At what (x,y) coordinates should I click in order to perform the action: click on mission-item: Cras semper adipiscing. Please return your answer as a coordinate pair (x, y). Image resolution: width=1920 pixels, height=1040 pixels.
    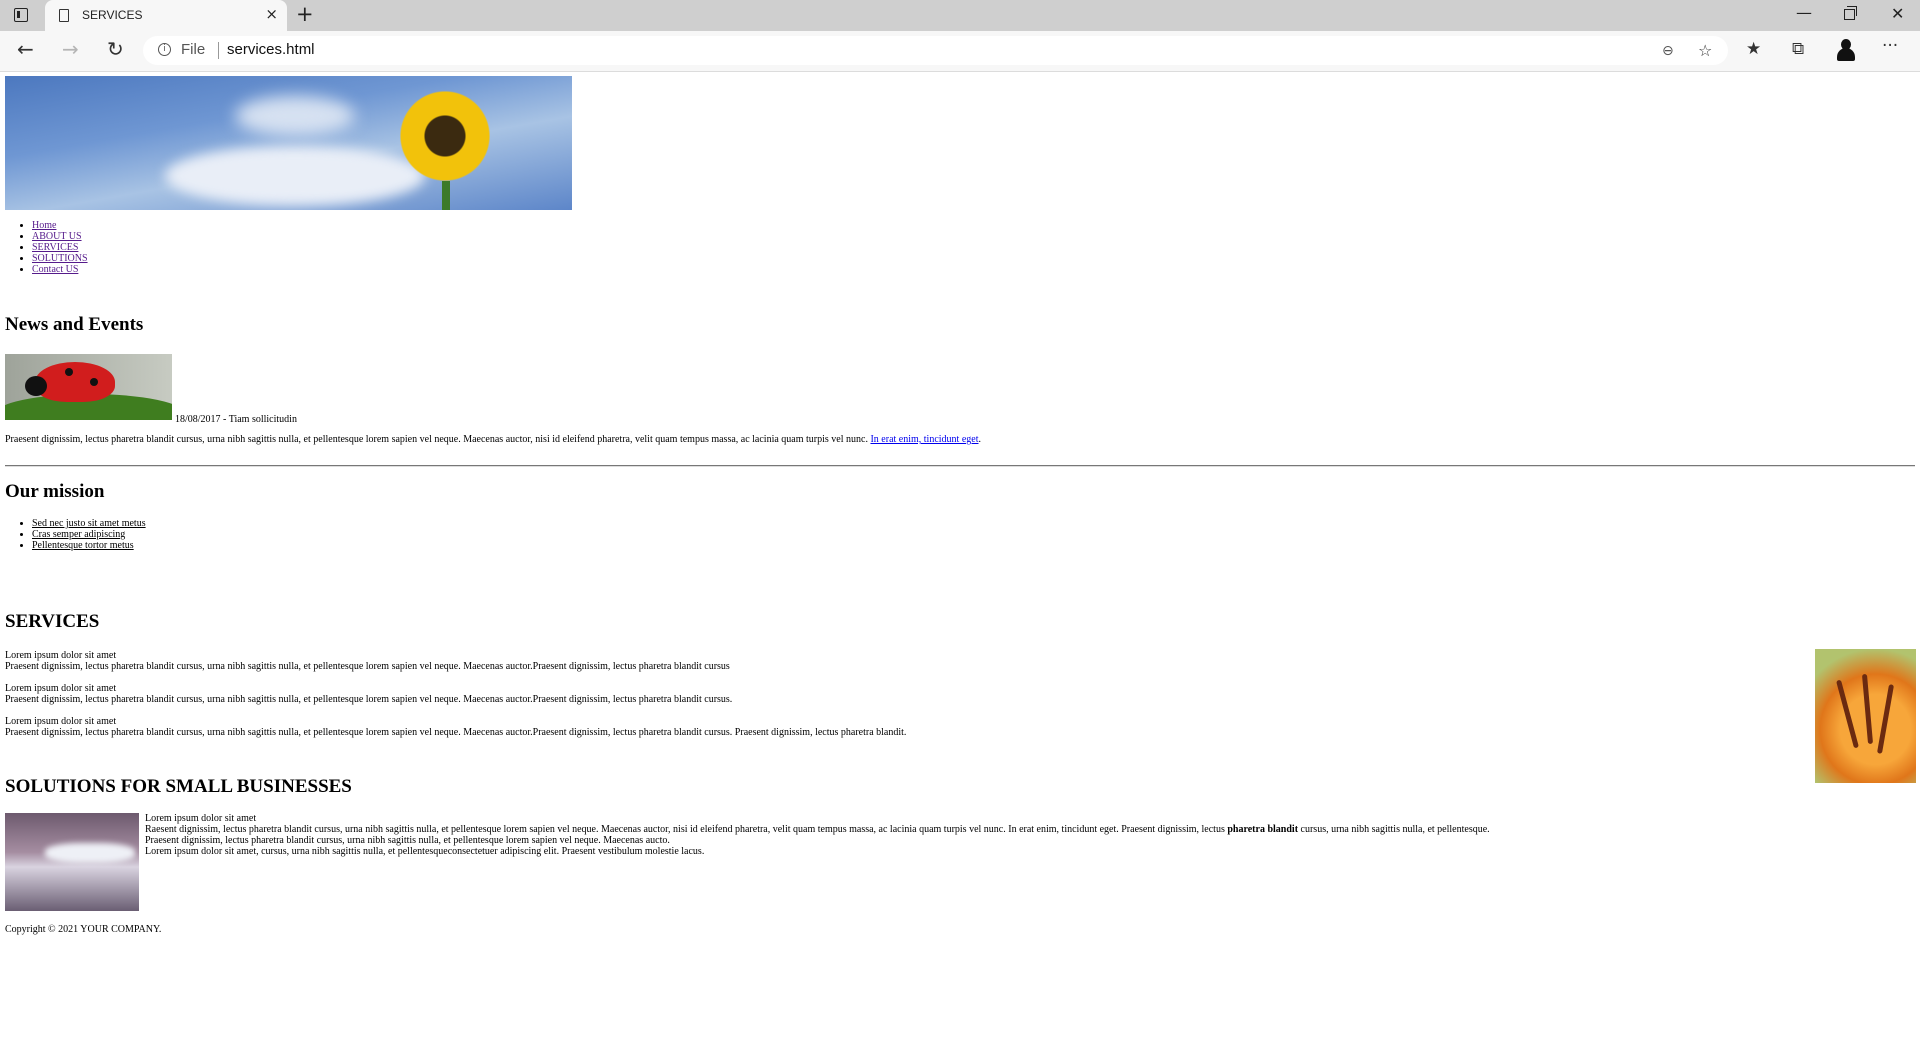
    Looking at the image, I should click on (89, 534).